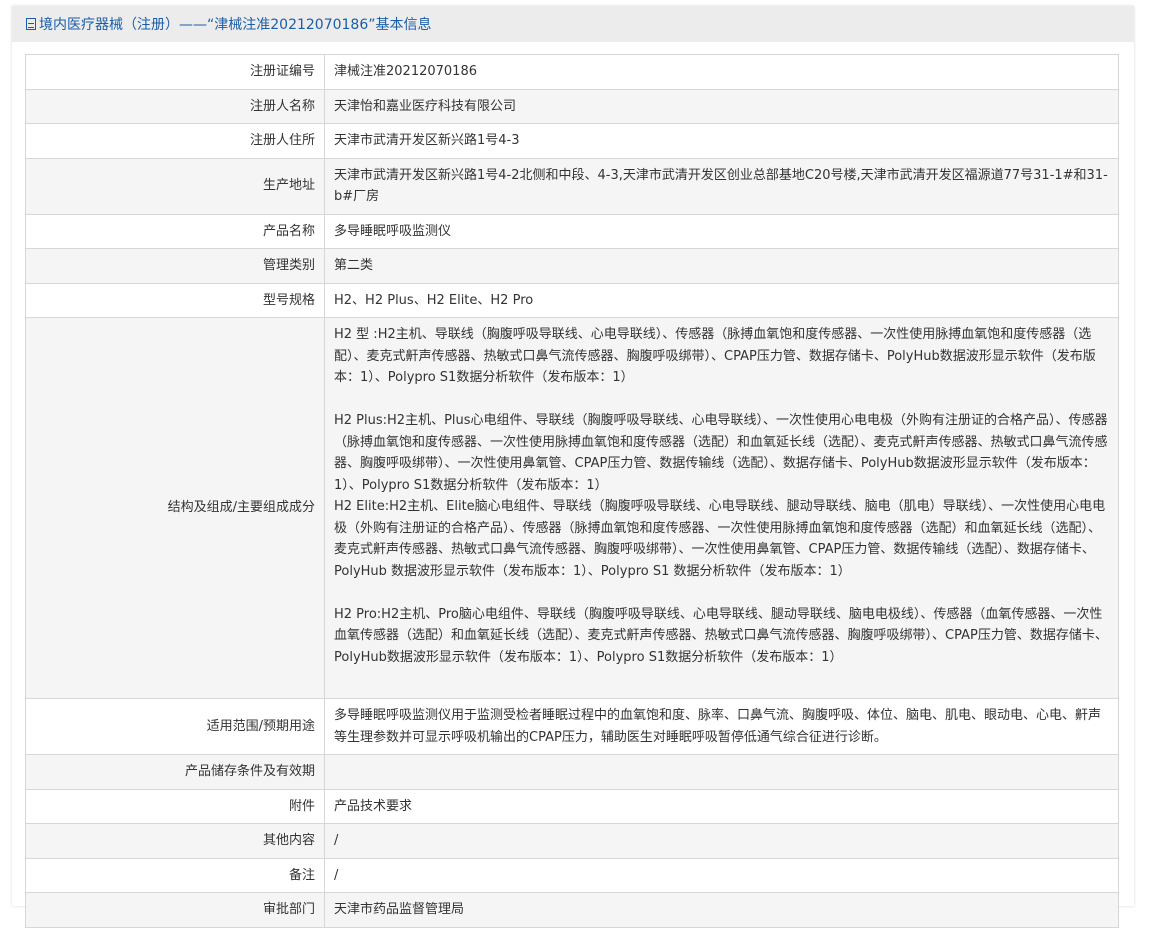 The width and height of the screenshot is (1150, 928). I want to click on table-row: 附件 产品技术要求, so click(572, 806).